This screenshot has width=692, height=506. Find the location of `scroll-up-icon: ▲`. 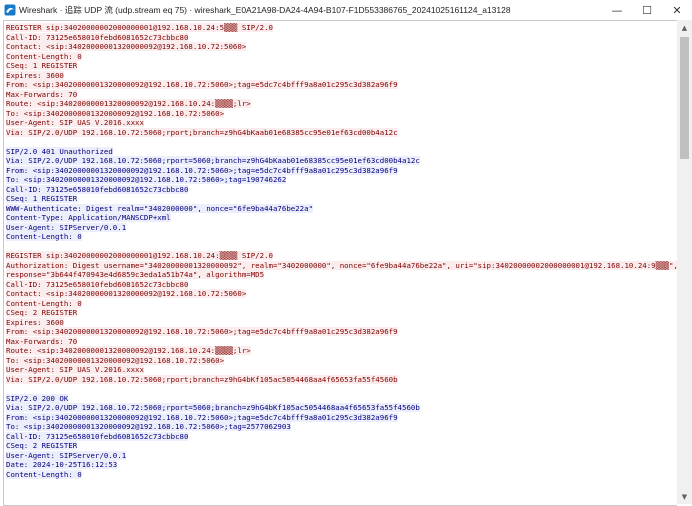

scroll-up-icon: ▲ is located at coordinates (684, 27).